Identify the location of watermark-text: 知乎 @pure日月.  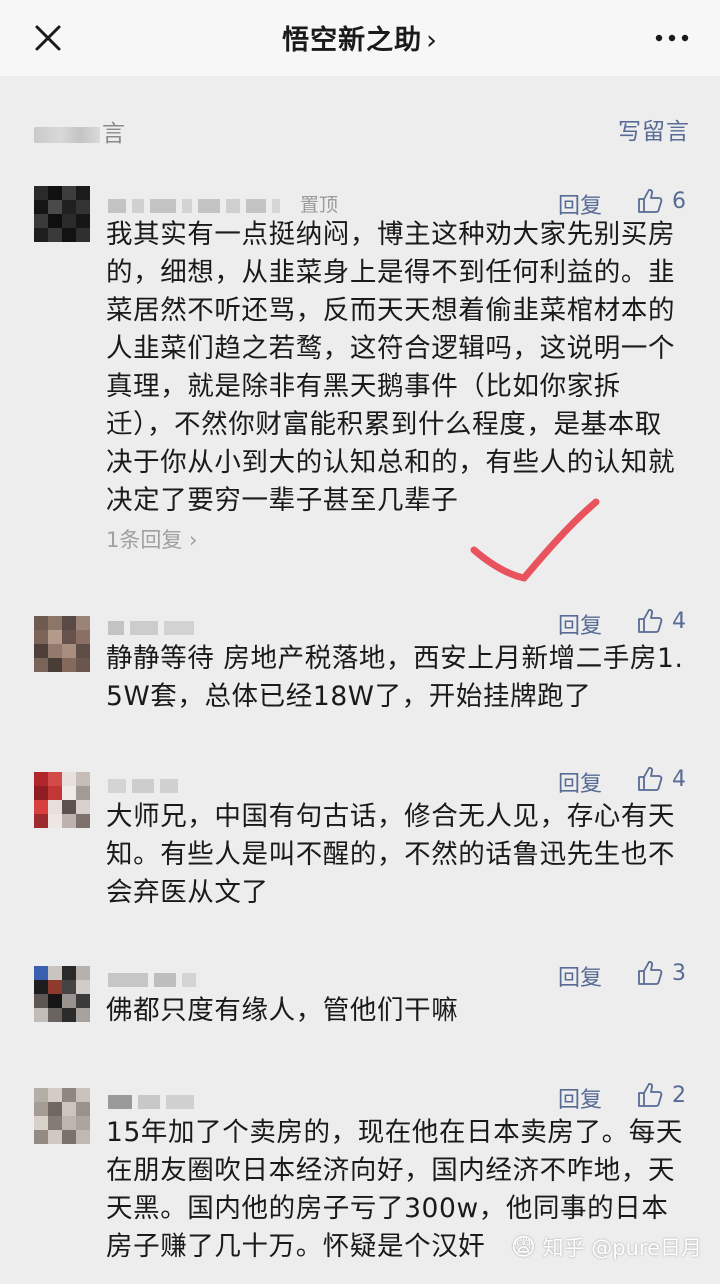
(622, 1248).